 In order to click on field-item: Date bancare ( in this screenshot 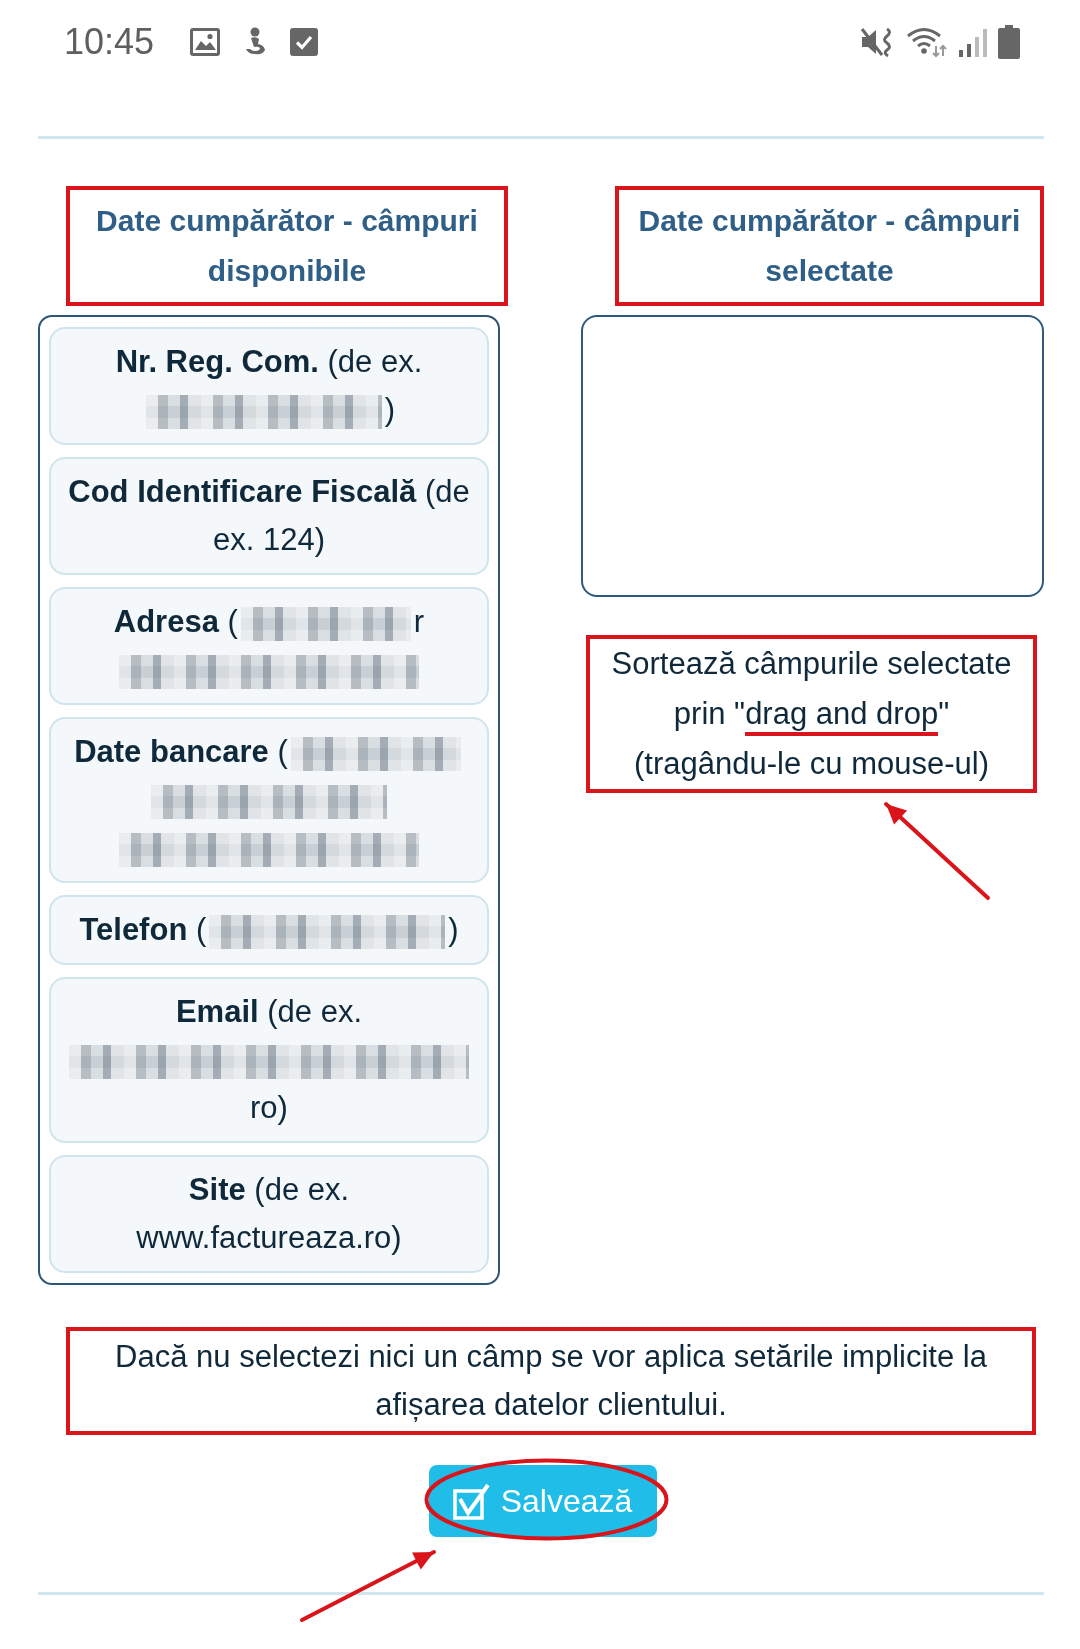, I will do `click(269, 800)`.